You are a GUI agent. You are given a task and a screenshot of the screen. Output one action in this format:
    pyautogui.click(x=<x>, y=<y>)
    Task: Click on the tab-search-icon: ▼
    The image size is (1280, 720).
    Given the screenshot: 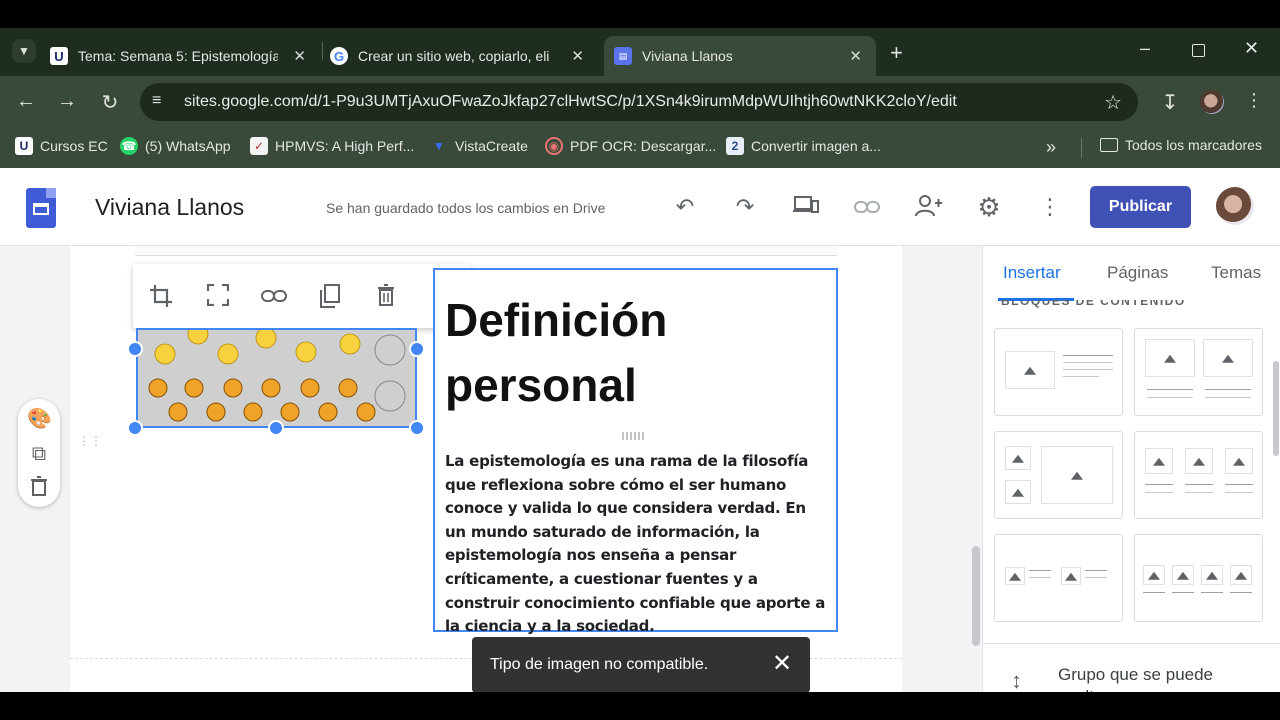 What is the action you would take?
    pyautogui.click(x=24, y=51)
    